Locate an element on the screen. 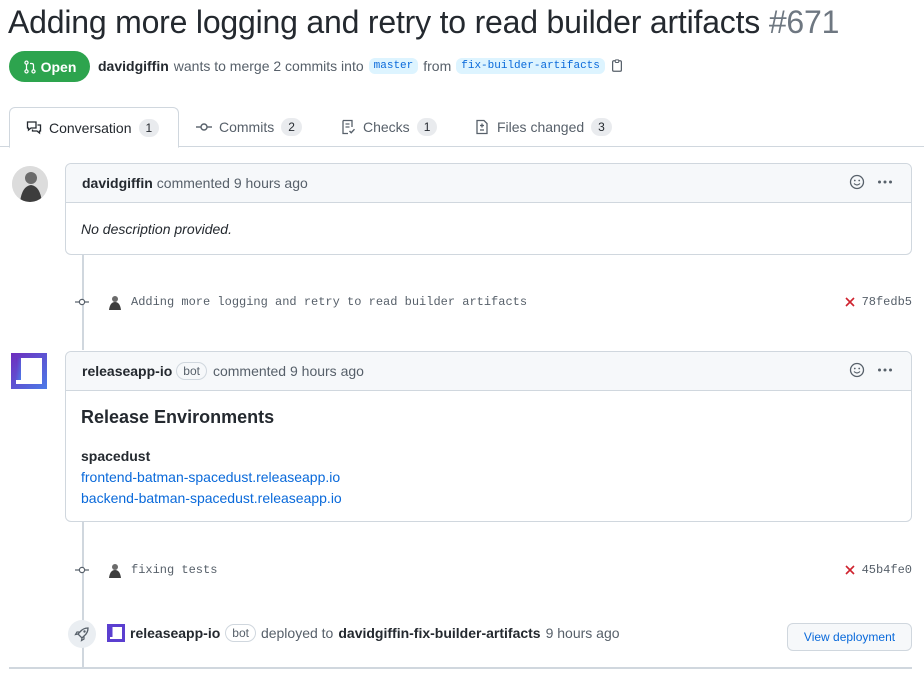 This screenshot has width=924, height=677. avatar is located at coordinates (30, 184).